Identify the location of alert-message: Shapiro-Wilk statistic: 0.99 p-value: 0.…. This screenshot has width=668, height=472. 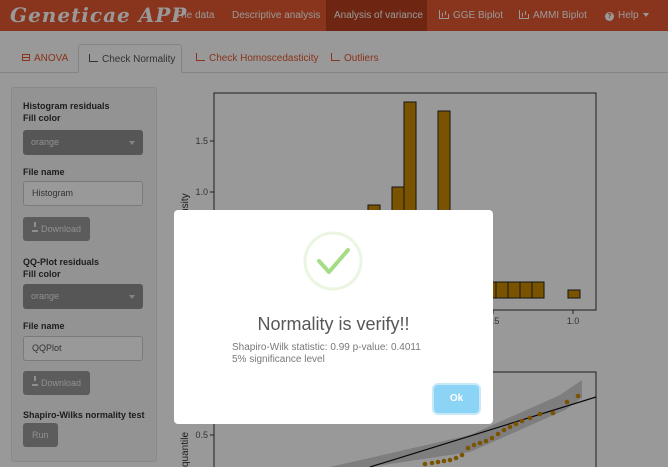
(326, 354).